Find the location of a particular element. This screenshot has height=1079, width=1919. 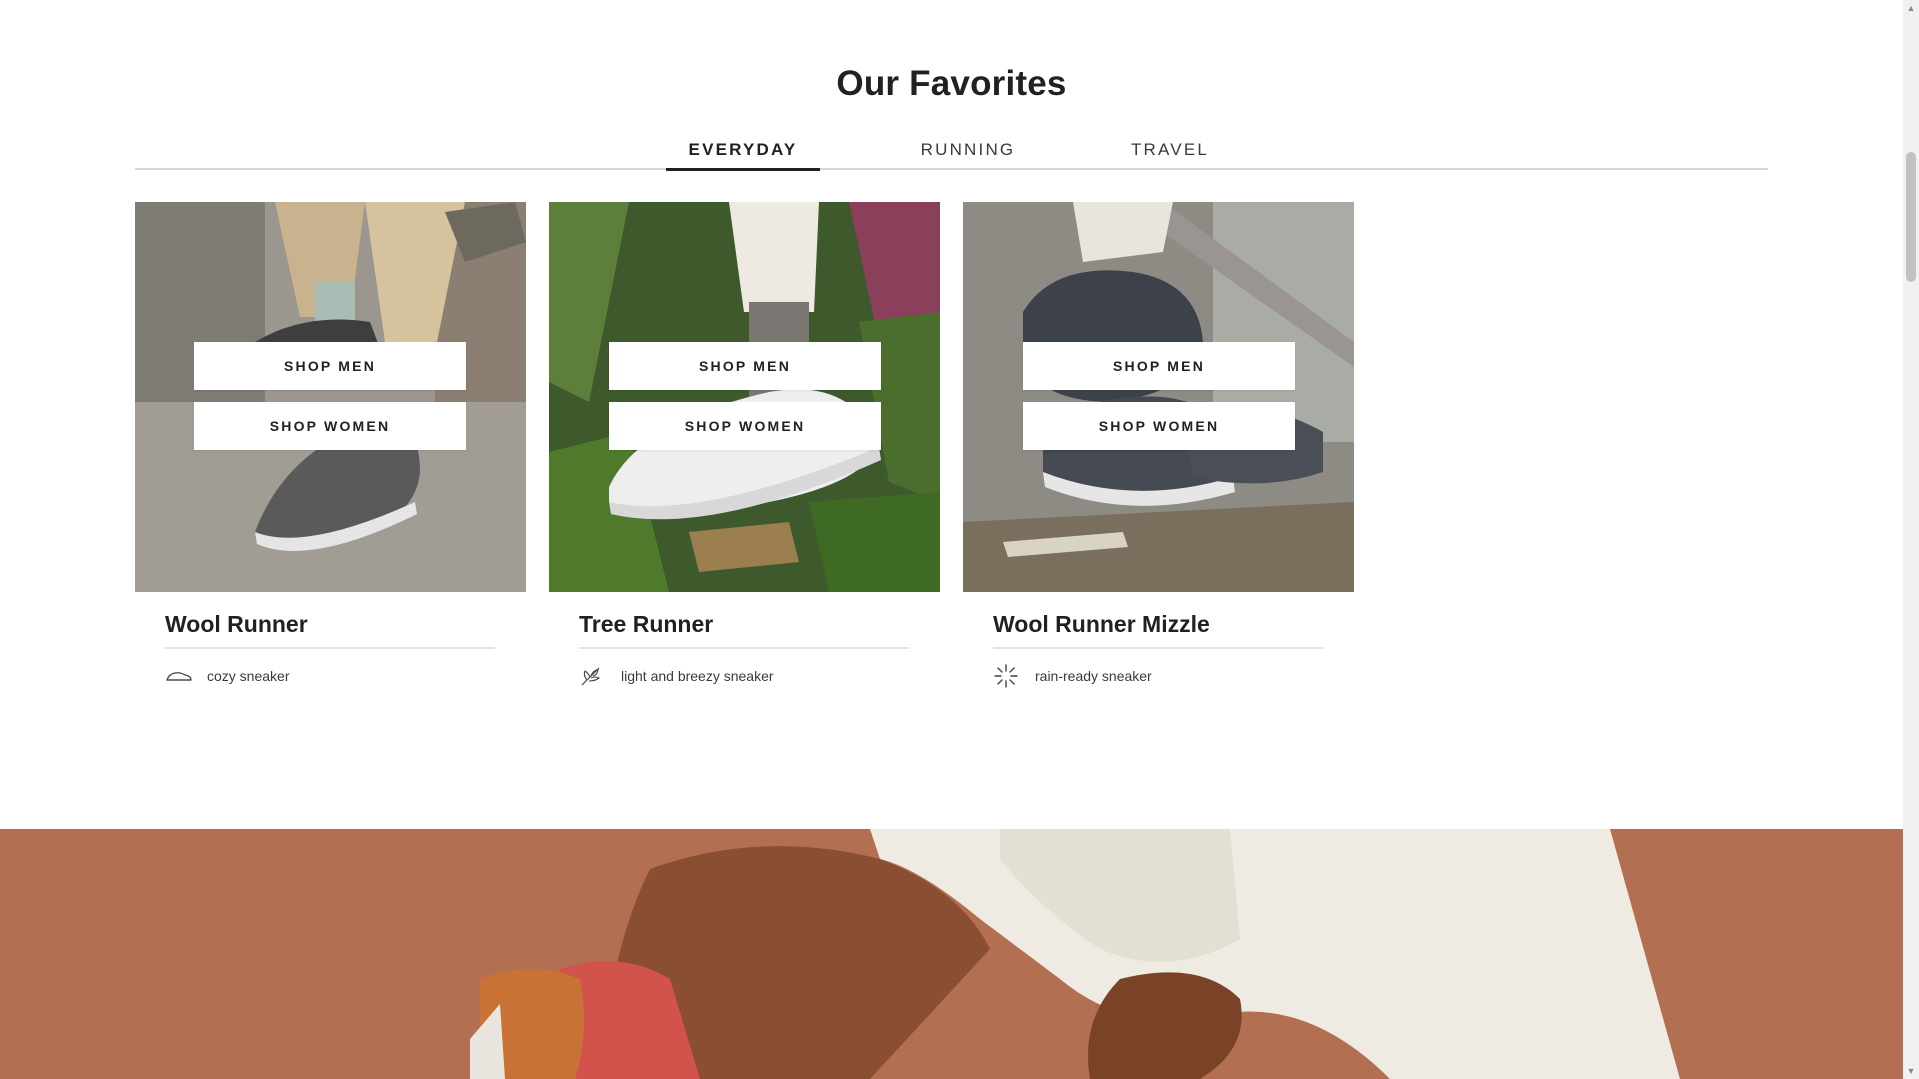

rain-burst-icon is located at coordinates (1007, 676).